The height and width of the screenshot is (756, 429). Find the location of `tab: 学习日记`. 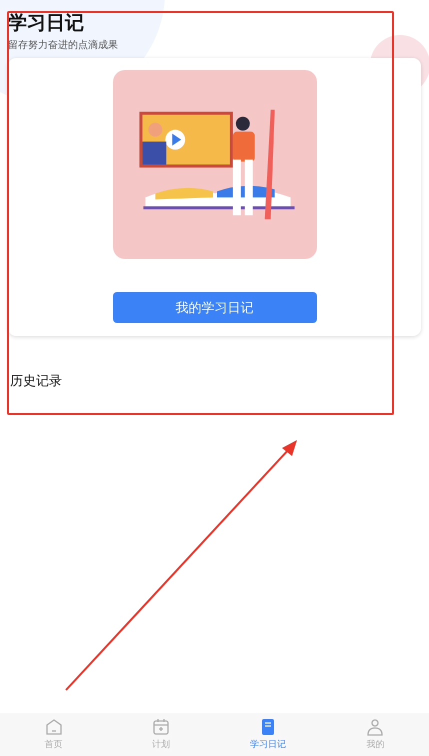

tab: 学习日记 is located at coordinates (268, 734).